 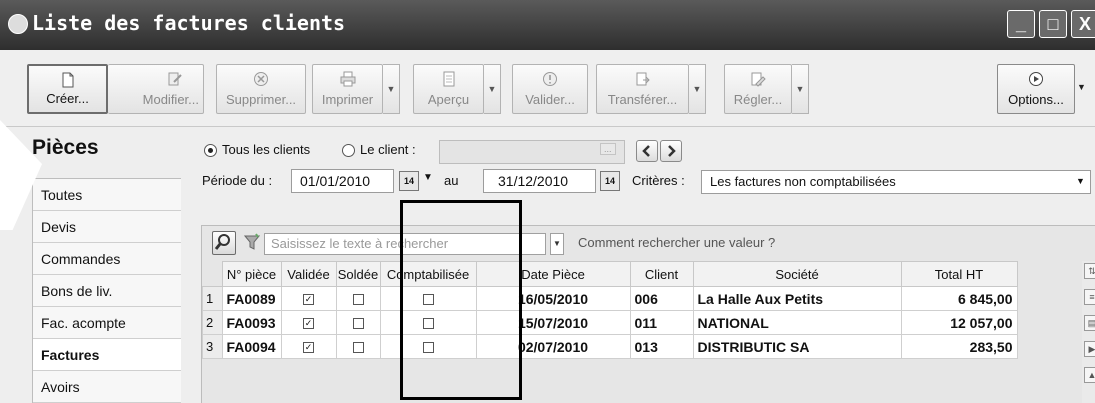 I want to click on print-dropdown-icon: ▼, so click(x=391, y=89).